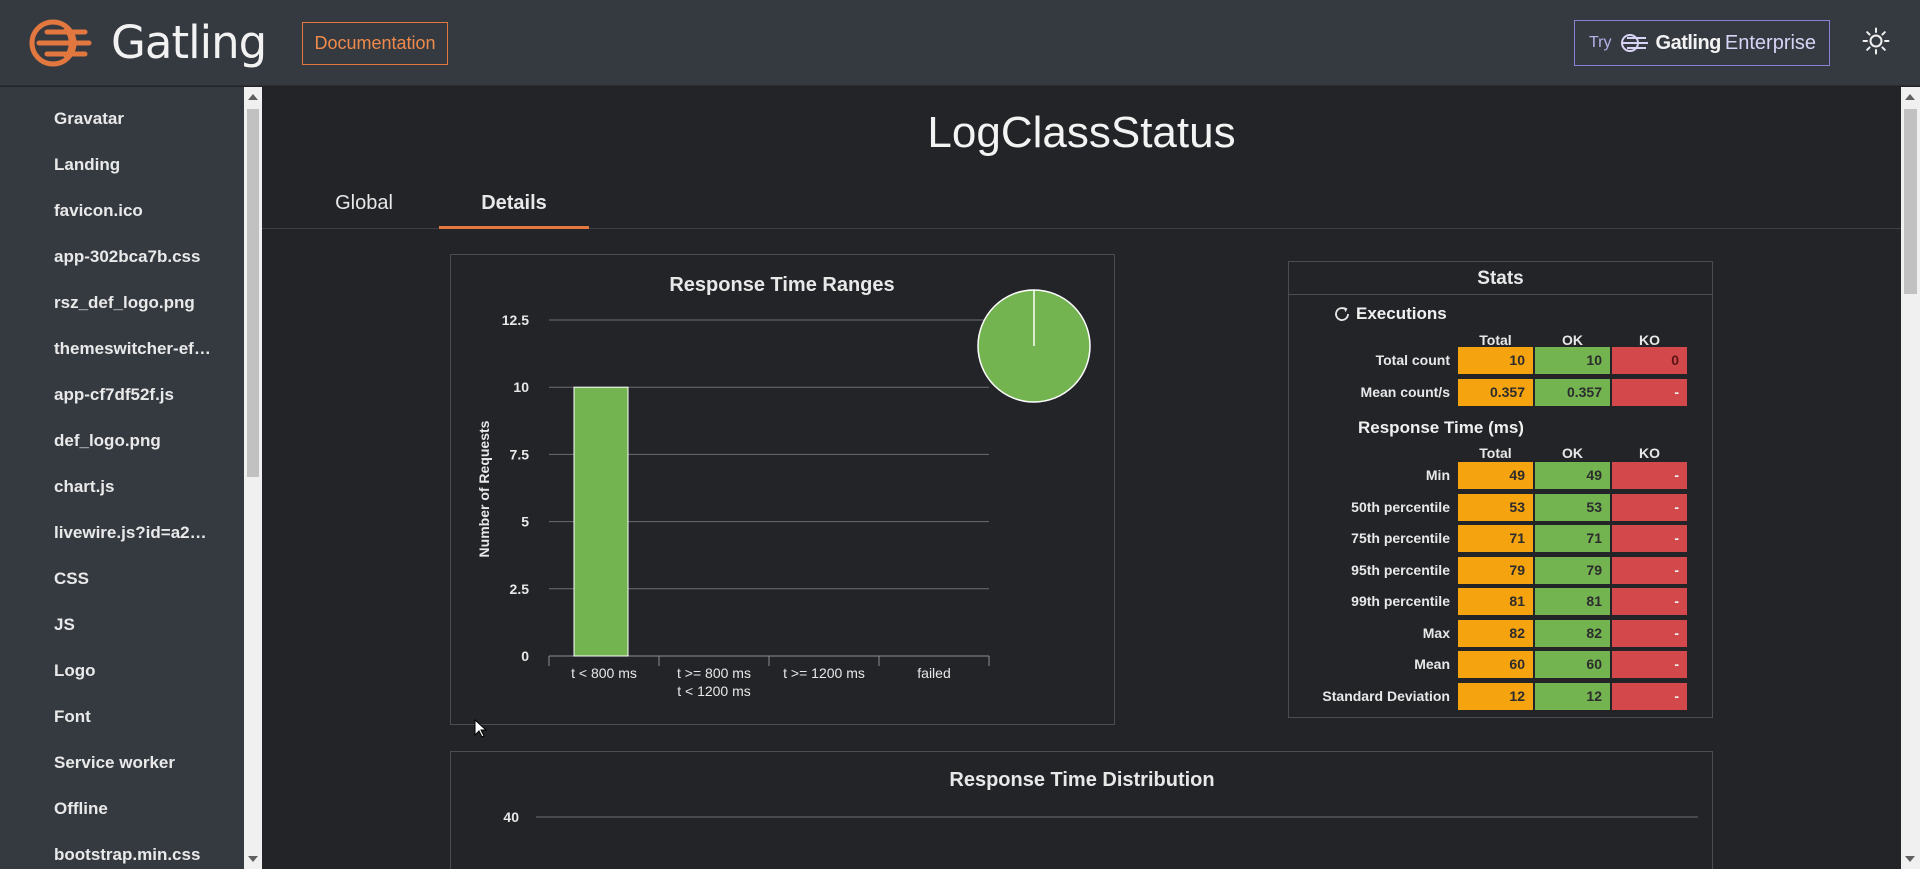 Image resolution: width=1920 pixels, height=869 pixels. Describe the element at coordinates (139, 855) in the screenshot. I see `sidebar-item: bootstrap.min.css` at that location.